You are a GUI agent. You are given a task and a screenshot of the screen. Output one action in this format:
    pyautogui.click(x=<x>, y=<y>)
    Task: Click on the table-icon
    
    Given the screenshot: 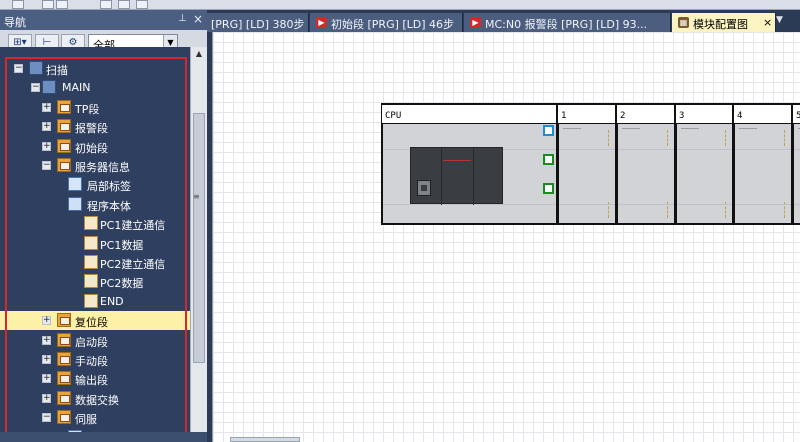 What is the action you would take?
    pyautogui.click(x=75, y=430)
    